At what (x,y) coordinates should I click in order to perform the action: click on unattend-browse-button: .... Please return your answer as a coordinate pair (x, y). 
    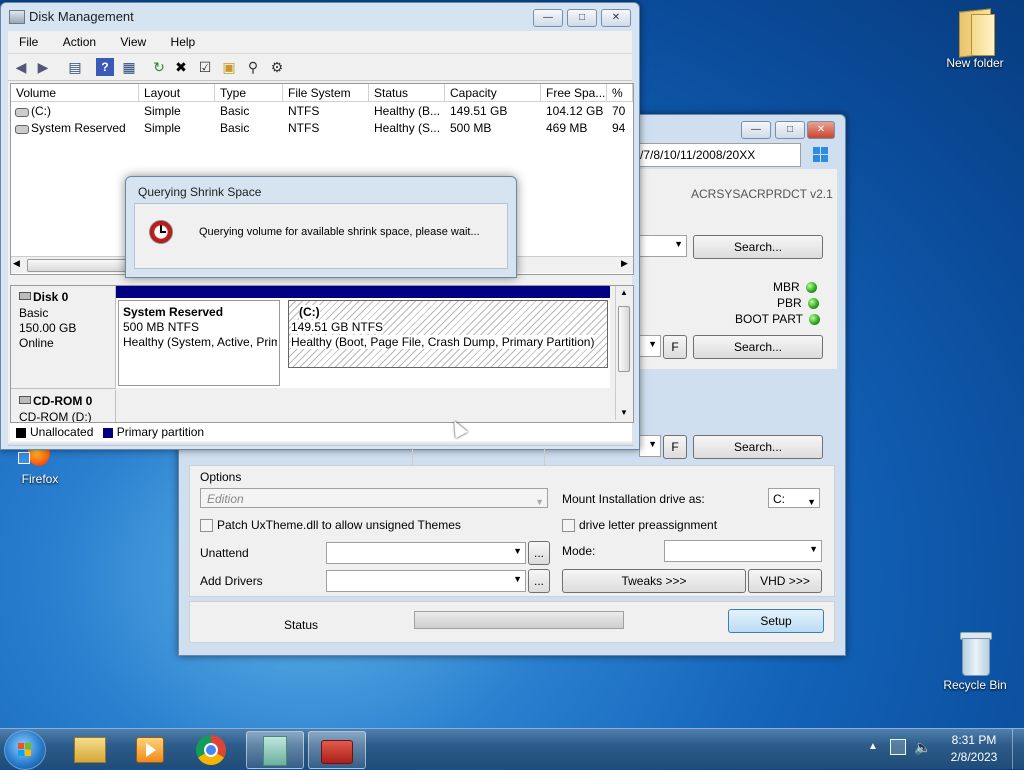
    Looking at the image, I should click on (539, 553).